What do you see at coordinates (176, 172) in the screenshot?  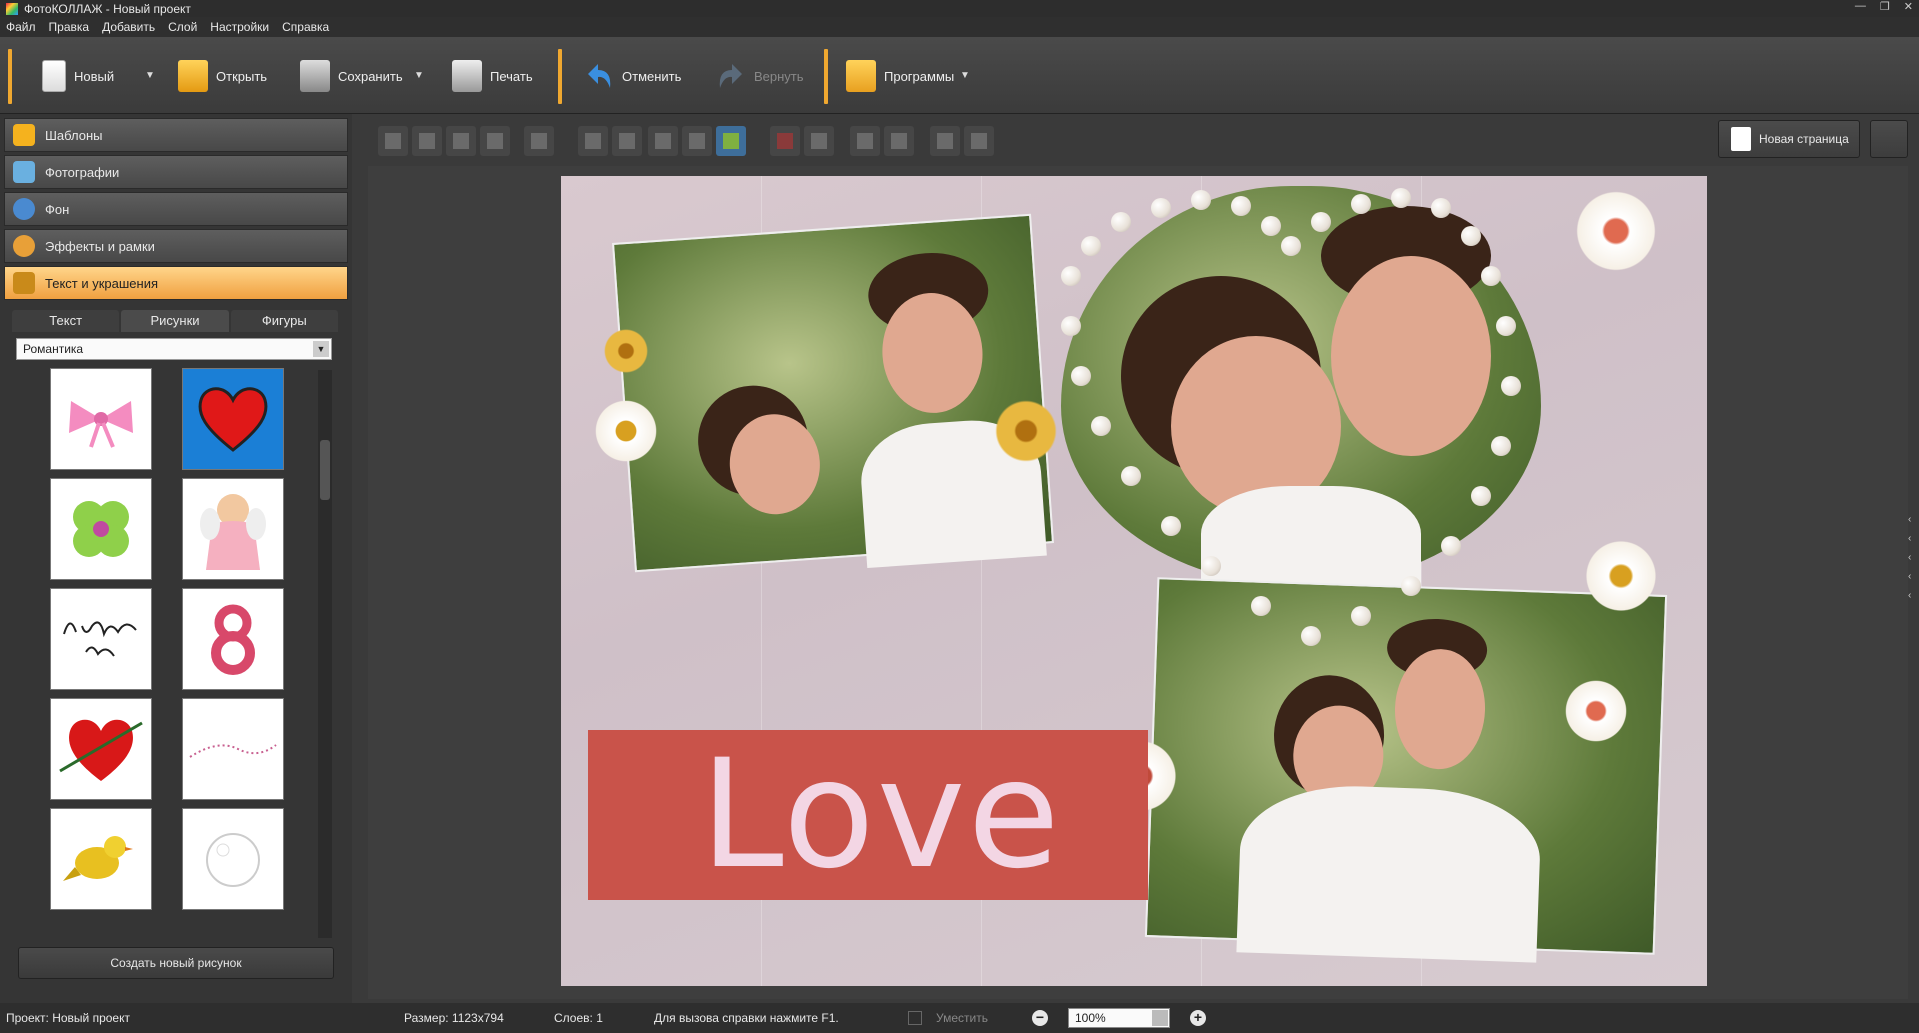 I see `section-photos: Фотографии` at bounding box center [176, 172].